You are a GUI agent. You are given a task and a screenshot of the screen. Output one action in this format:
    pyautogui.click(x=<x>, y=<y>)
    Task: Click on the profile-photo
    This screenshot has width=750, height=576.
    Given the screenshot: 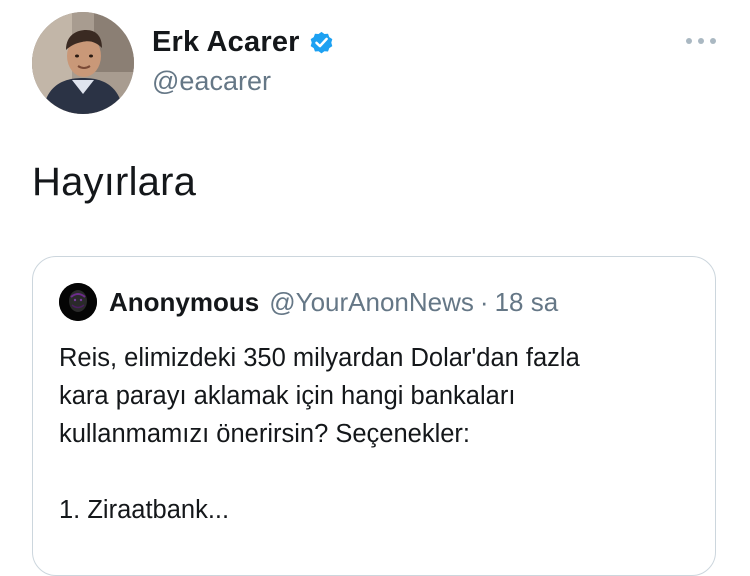 What is the action you would take?
    pyautogui.click(x=83, y=63)
    